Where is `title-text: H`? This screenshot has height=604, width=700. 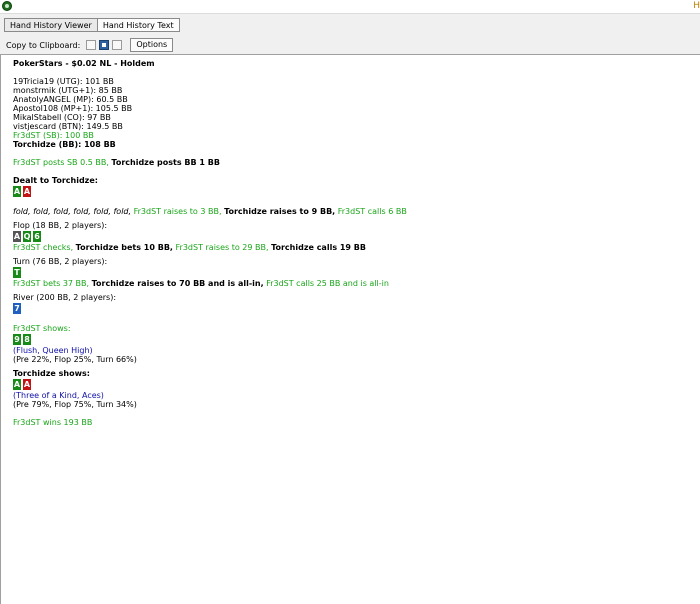
title-text: H is located at coordinates (696, 6).